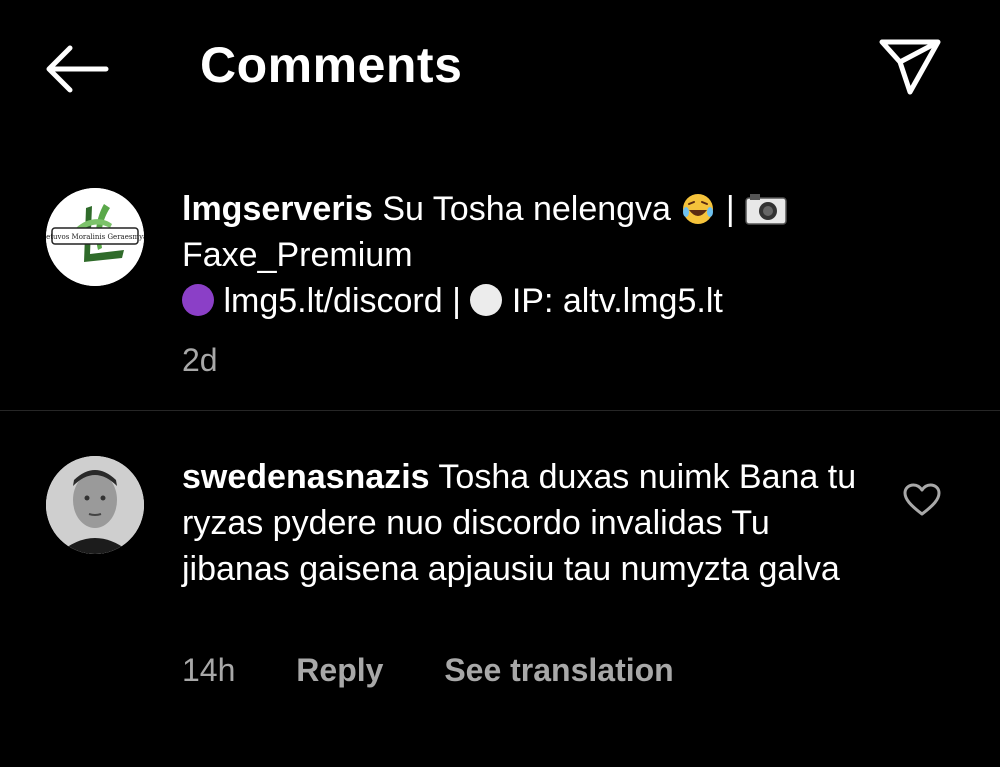 This screenshot has width=1000, height=767. I want to click on purple-circle-icon, so click(198, 300).